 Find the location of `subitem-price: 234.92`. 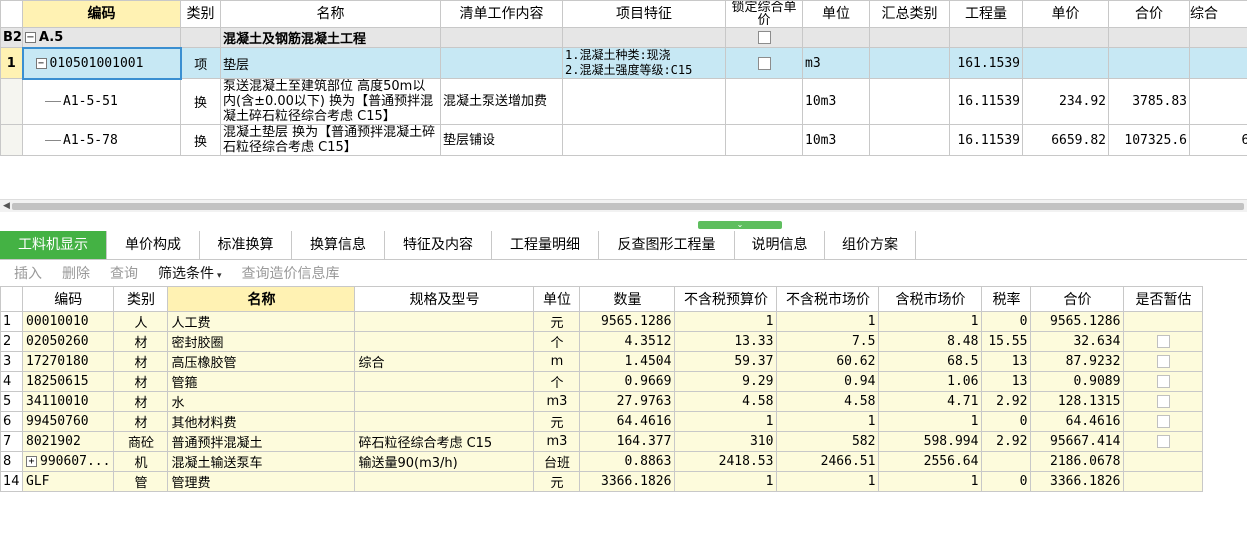

subitem-price: 234.92 is located at coordinates (1065, 101).